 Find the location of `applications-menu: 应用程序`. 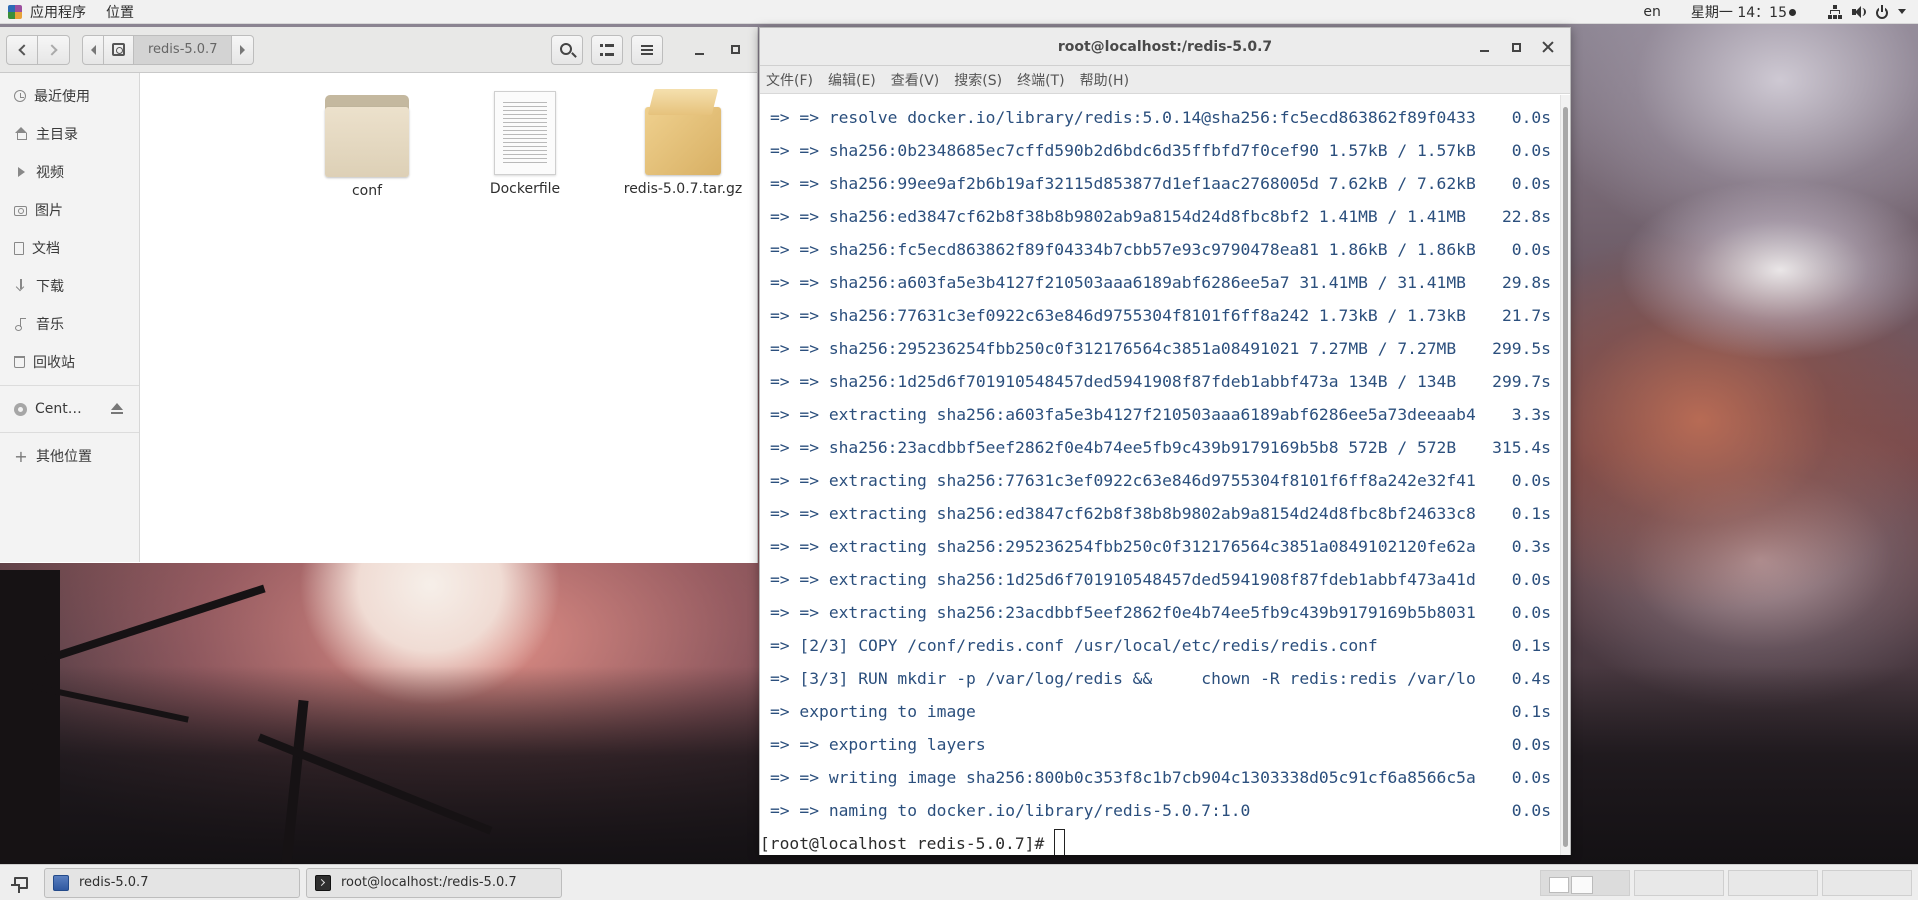

applications-menu: 应用程序 is located at coordinates (48, 12).